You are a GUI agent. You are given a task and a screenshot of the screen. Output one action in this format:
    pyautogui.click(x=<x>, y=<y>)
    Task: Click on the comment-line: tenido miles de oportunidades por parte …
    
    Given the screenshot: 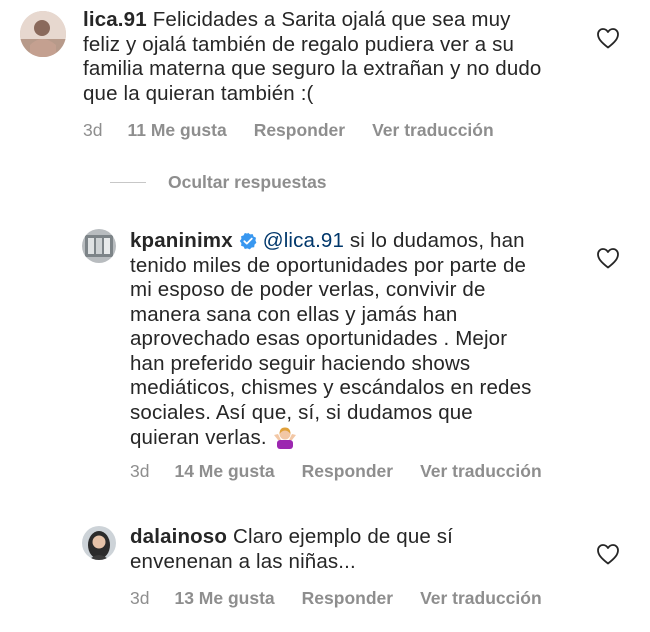 What is the action you would take?
    pyautogui.click(x=328, y=265)
    